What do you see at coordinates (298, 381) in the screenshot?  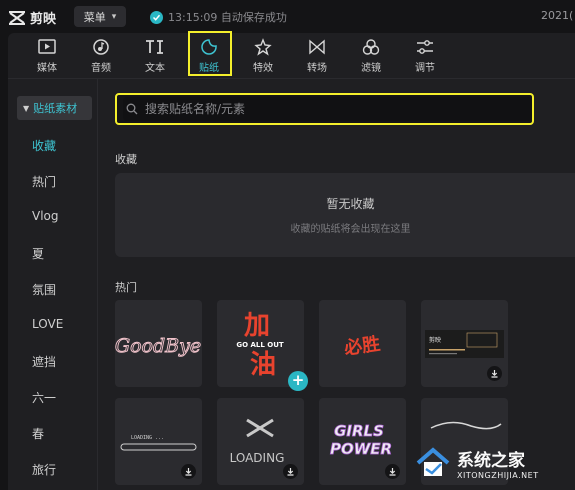 I see `add-sticker-button: +` at bounding box center [298, 381].